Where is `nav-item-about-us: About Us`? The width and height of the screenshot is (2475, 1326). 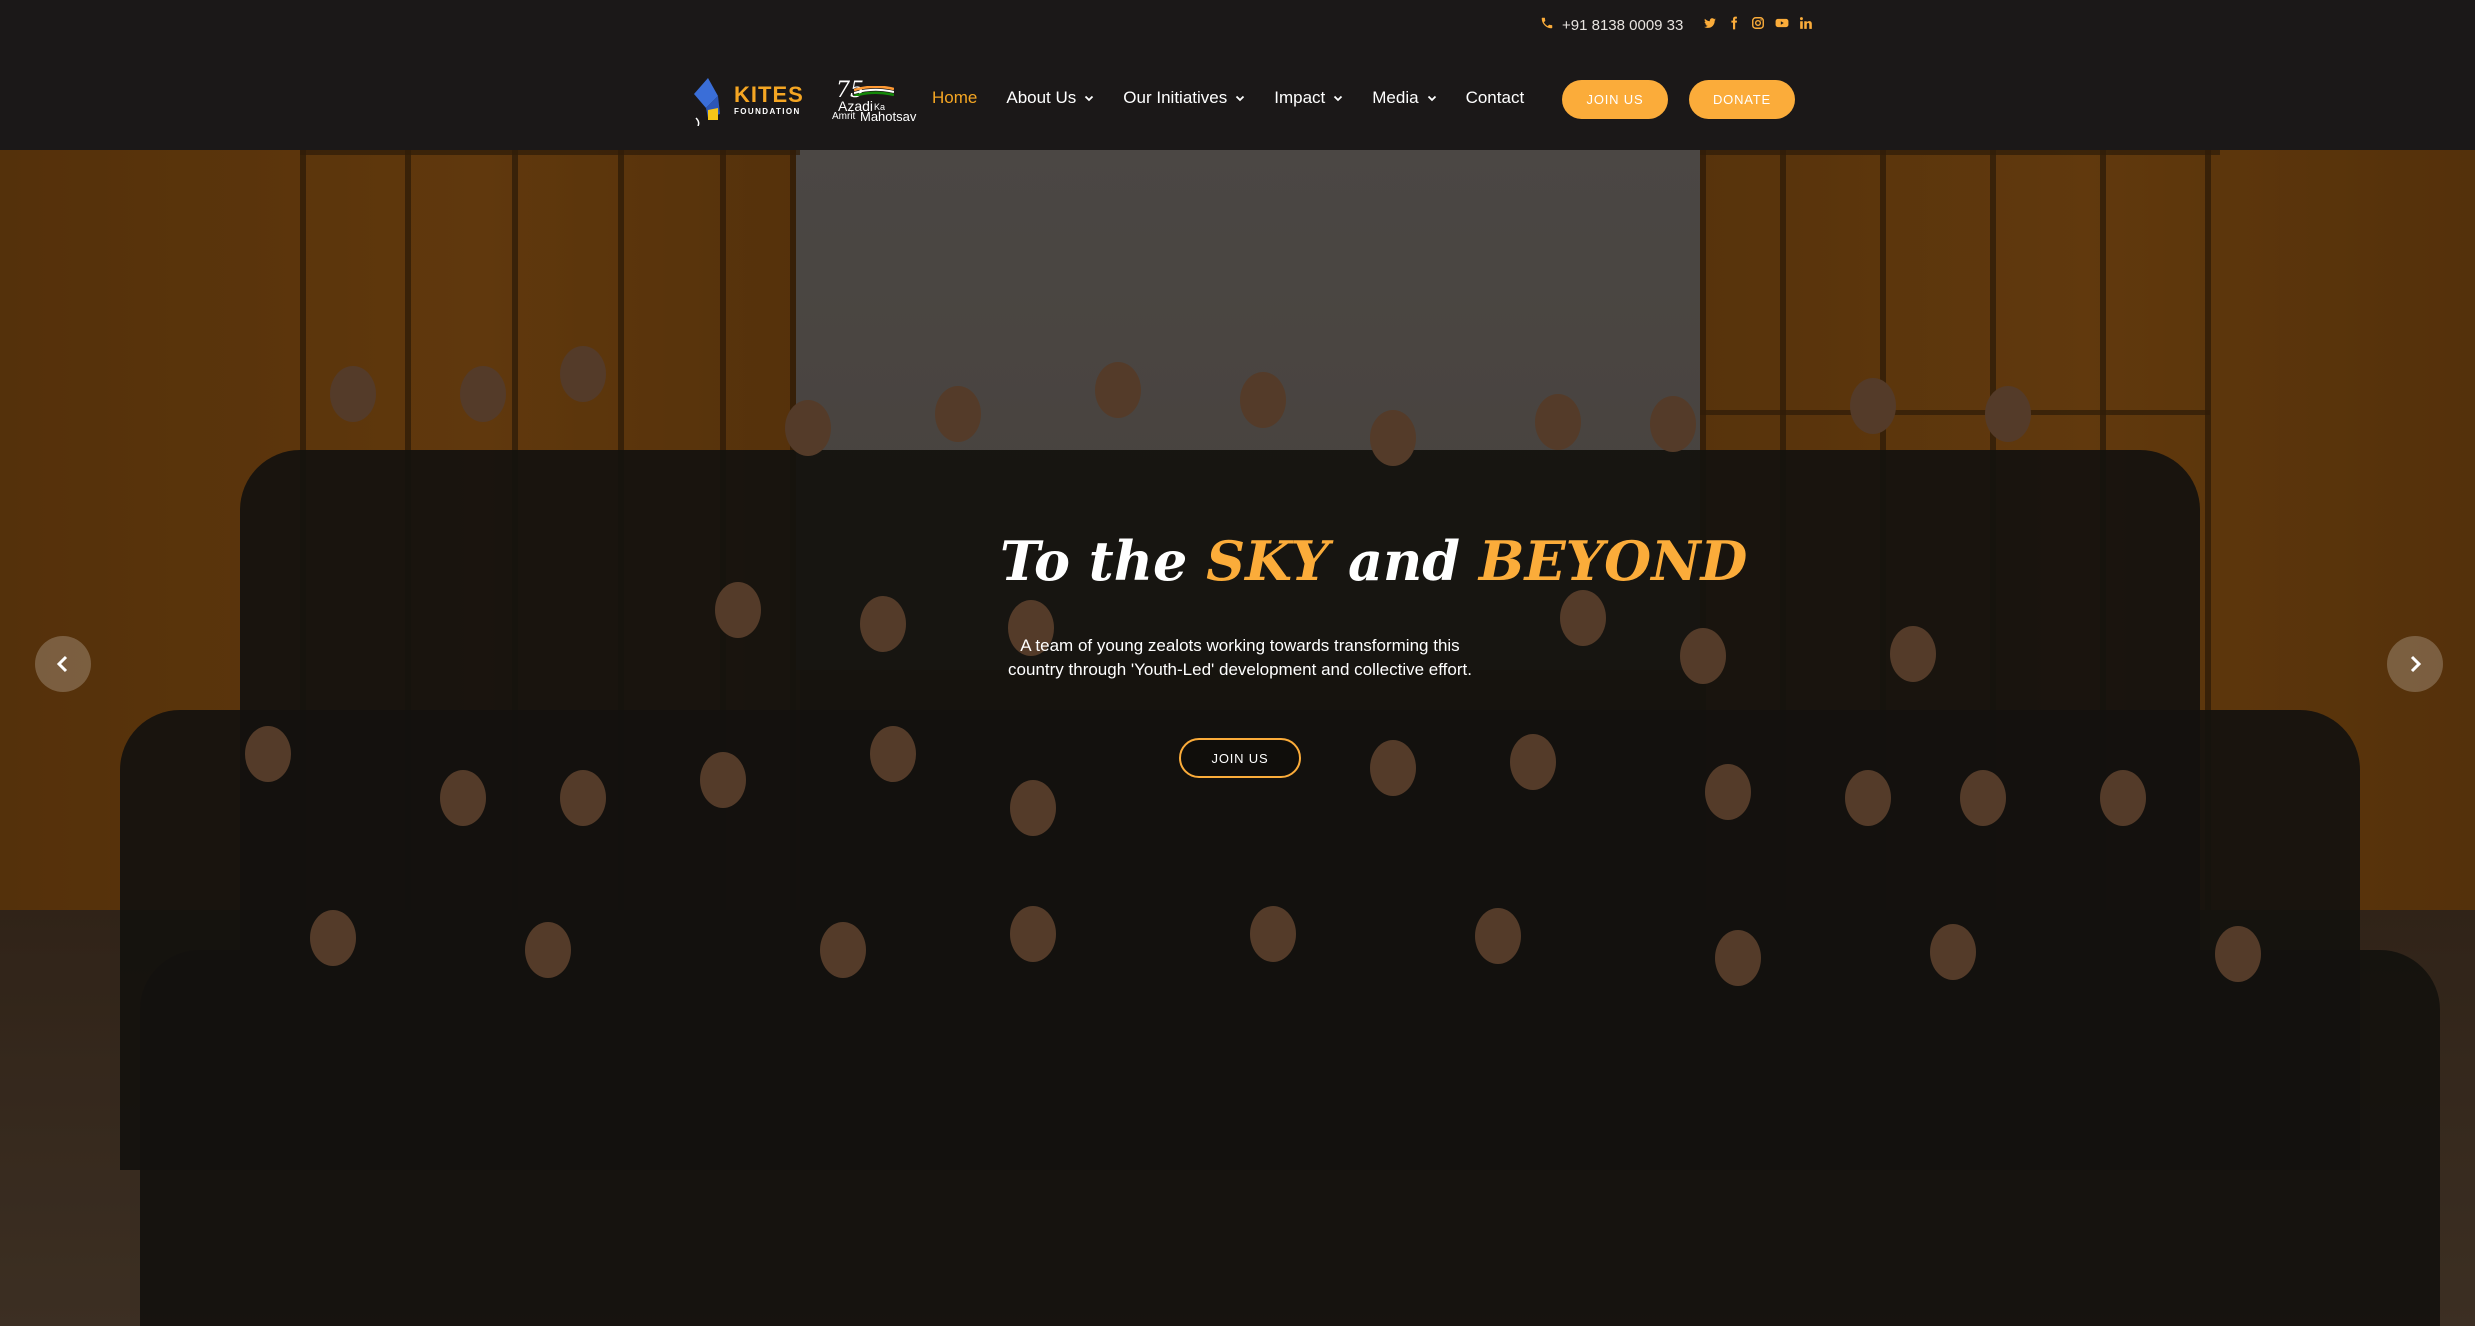
nav-item-about-us: About Us is located at coordinates (1050, 98).